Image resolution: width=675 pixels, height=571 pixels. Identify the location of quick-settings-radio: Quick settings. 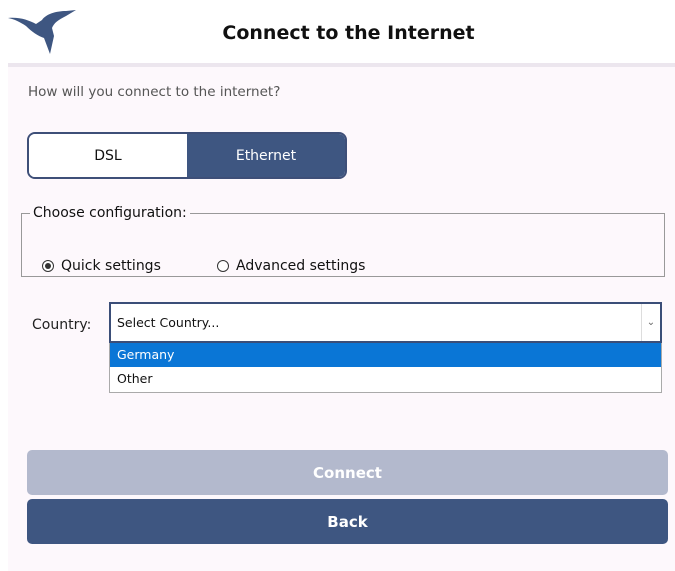
(101, 266).